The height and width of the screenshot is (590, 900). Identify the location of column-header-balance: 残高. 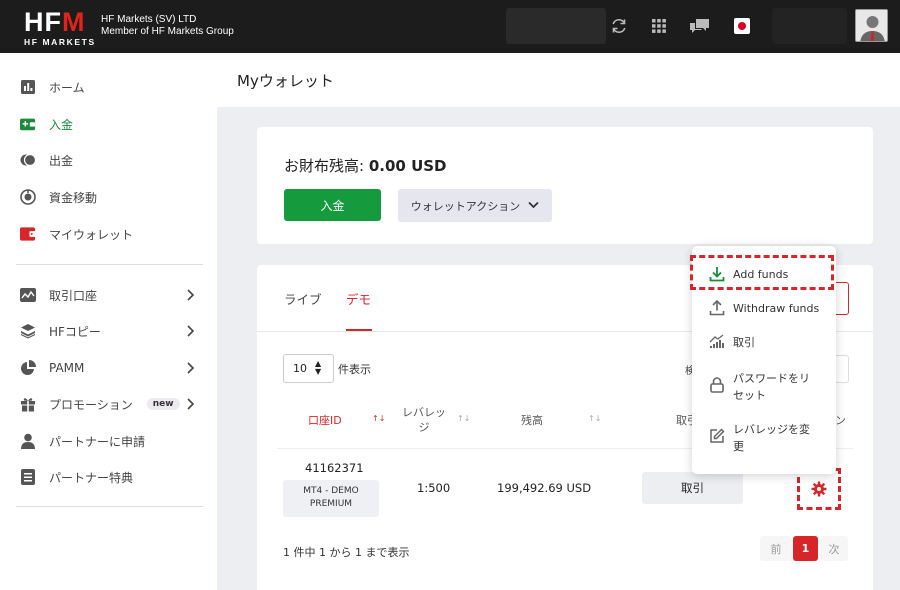
(532, 420).